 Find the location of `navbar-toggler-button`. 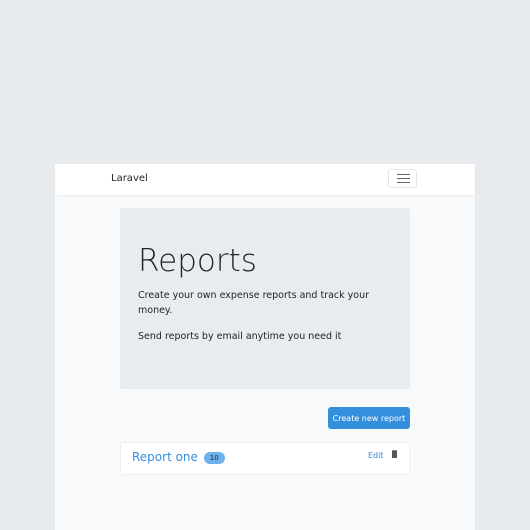

navbar-toggler-button is located at coordinates (402, 178).